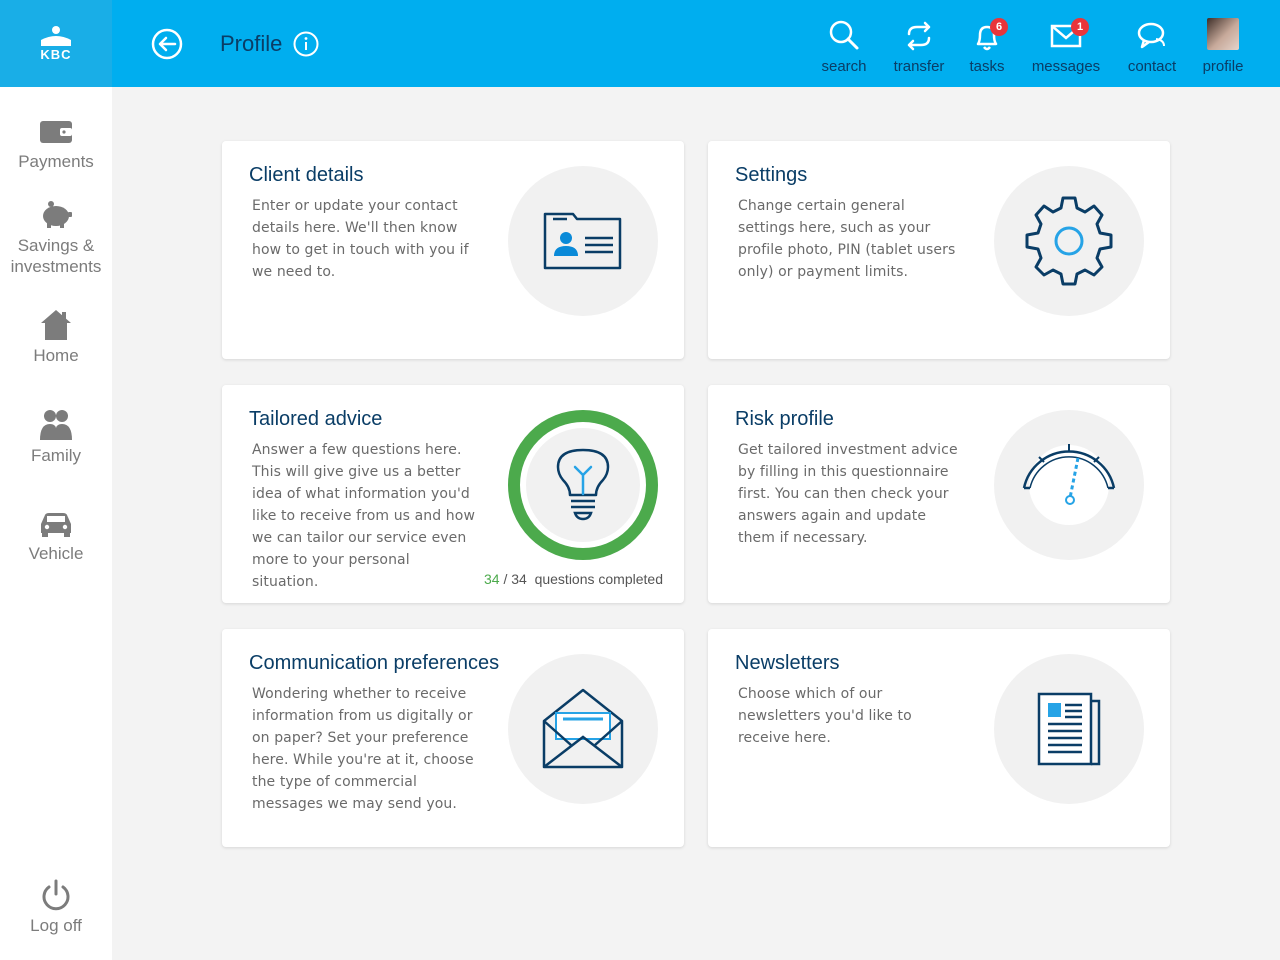 The height and width of the screenshot is (960, 1280). I want to click on nav-messages: 1 messages, so click(1066, 43).